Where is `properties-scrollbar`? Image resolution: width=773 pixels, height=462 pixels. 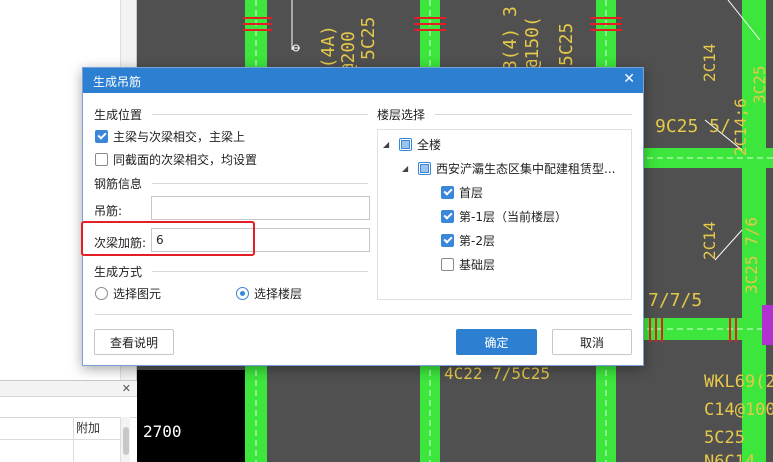
properties-scrollbar is located at coordinates (125, 439).